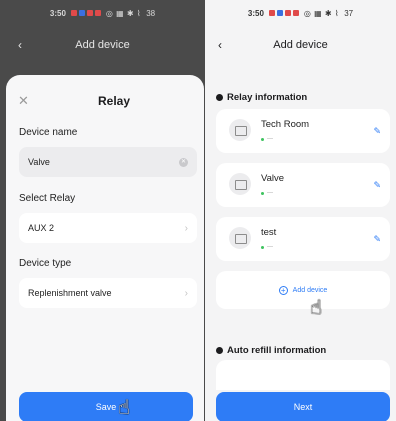  What do you see at coordinates (45, 263) in the screenshot?
I see `device-type-label: Device type` at bounding box center [45, 263].